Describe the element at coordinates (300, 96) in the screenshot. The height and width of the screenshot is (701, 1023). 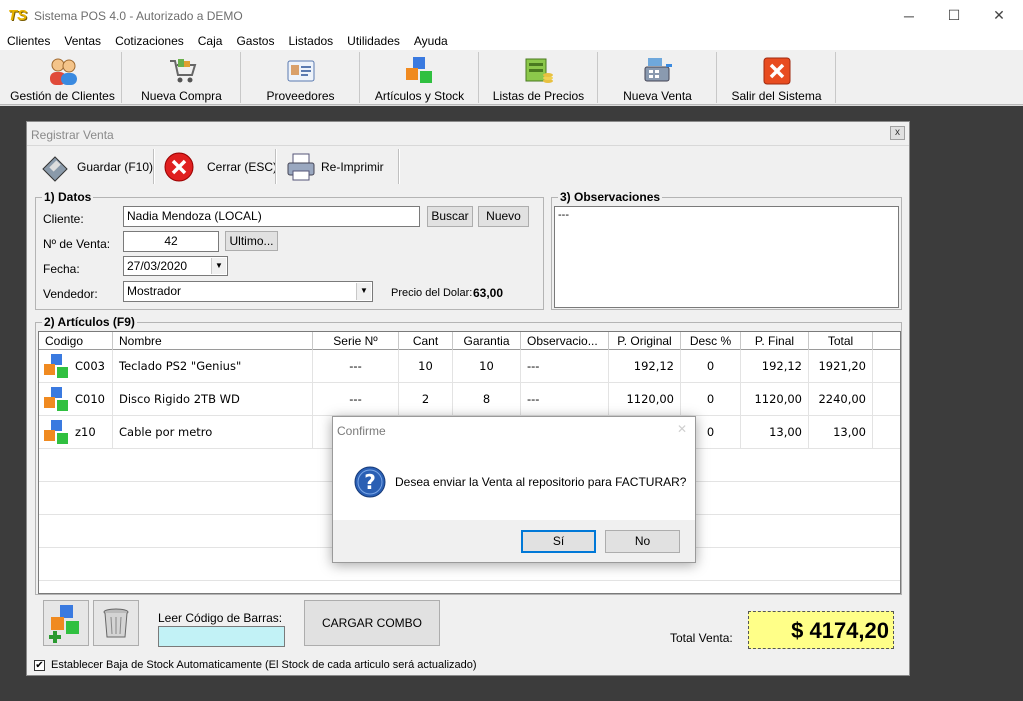
I see `suppliers-label: Proveedores` at that location.